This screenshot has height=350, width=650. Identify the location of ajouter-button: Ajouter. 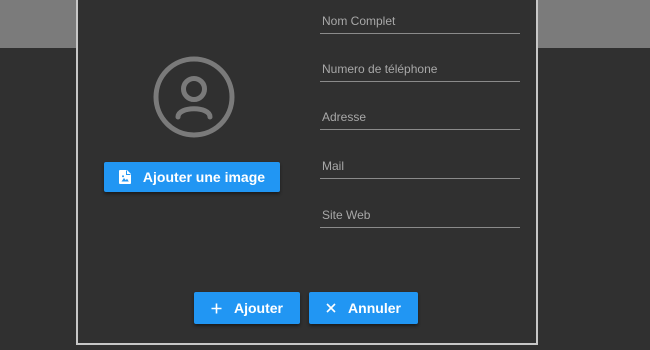
(247, 308).